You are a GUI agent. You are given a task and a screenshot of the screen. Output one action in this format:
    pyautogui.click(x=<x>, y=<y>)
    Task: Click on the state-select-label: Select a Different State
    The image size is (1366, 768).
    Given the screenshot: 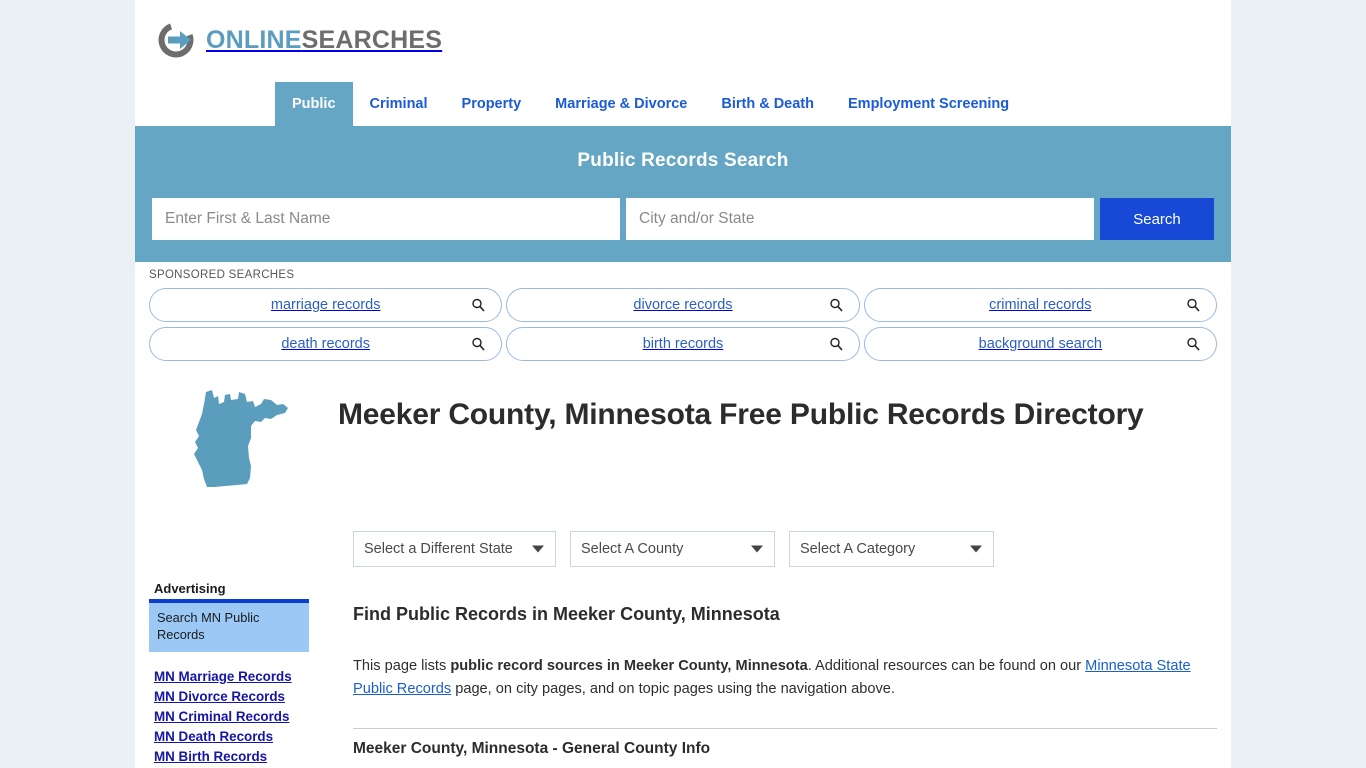 What is the action you would take?
    pyautogui.click(x=438, y=549)
    